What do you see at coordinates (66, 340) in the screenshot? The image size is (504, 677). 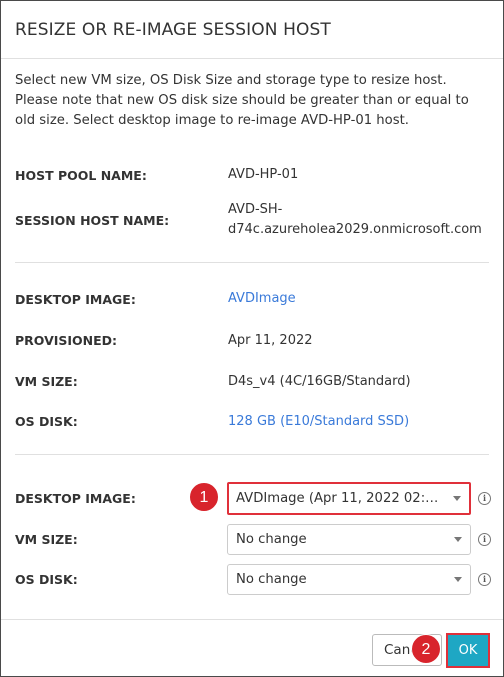 I see `provisioned-label: PROVISIONED:` at bounding box center [66, 340].